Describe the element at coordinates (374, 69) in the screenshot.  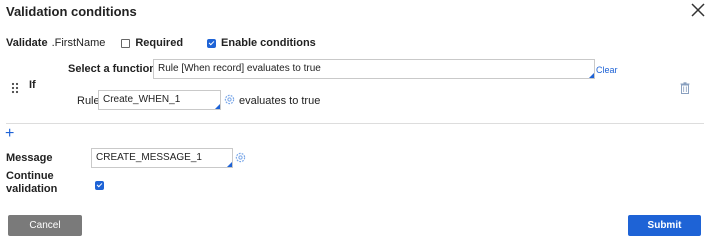
I see `function-input: Rule [When record] evaluates to true` at that location.